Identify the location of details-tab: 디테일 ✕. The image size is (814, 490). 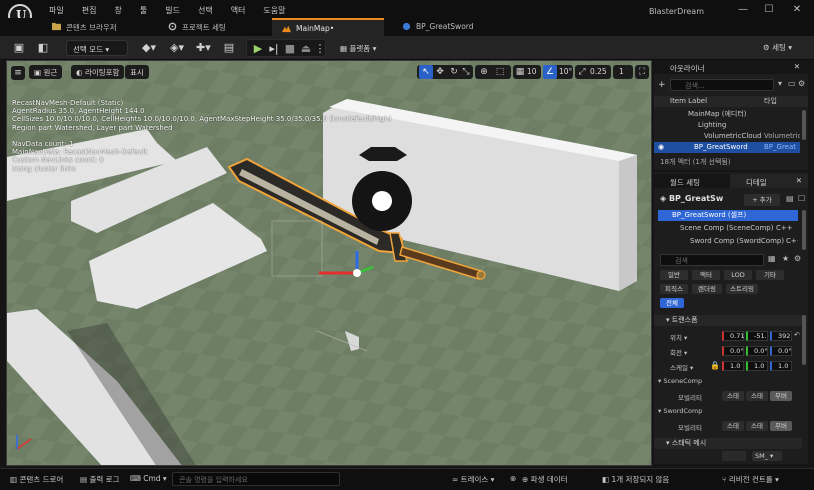
(769, 181).